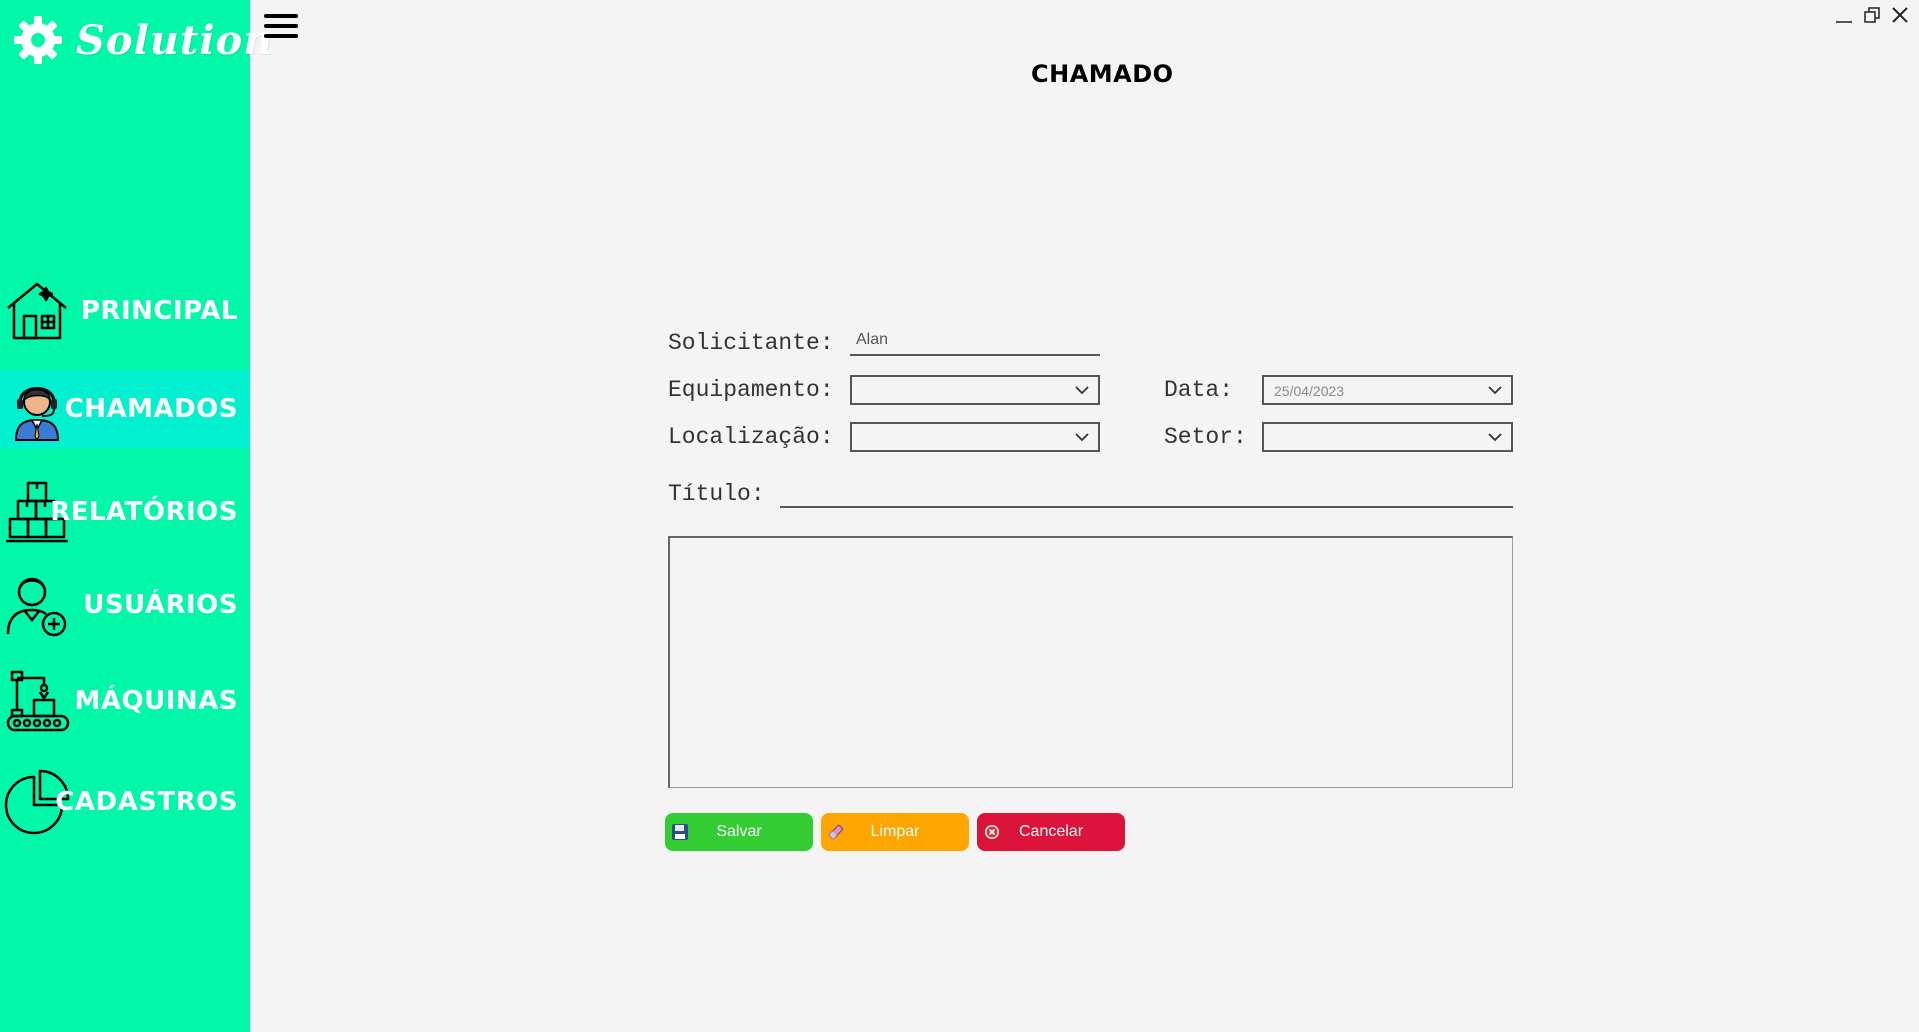  I want to click on descricao-textarea, so click(1090, 662).